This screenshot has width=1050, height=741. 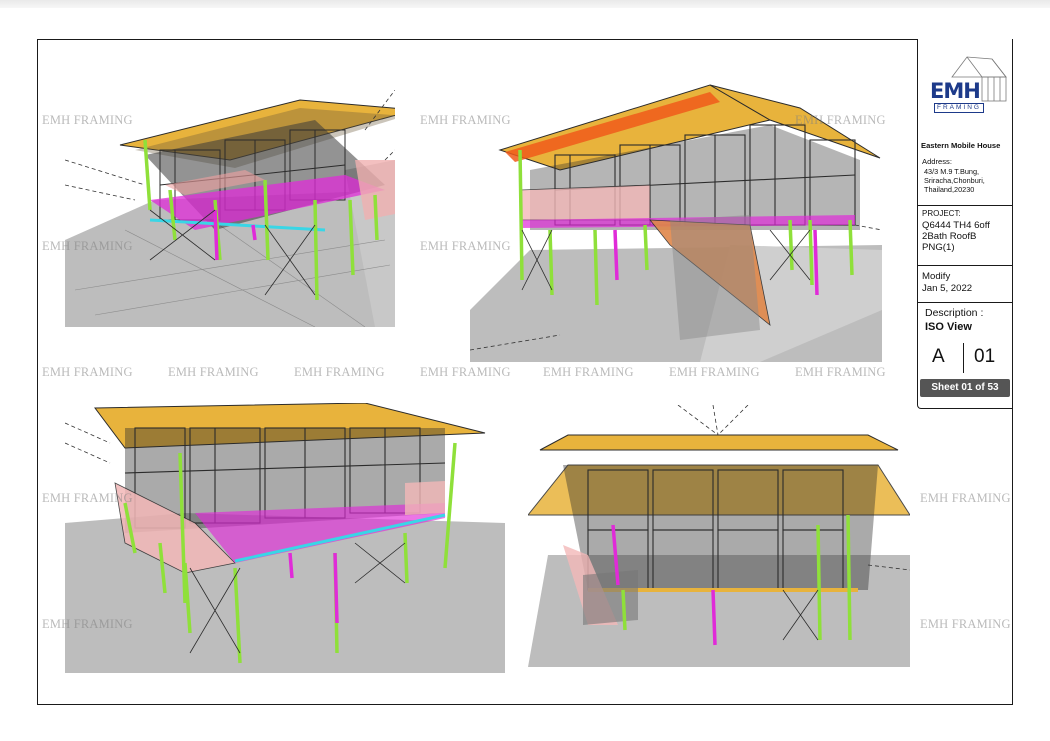 What do you see at coordinates (938, 247) in the screenshot?
I see `project-line: PNG(1)` at bounding box center [938, 247].